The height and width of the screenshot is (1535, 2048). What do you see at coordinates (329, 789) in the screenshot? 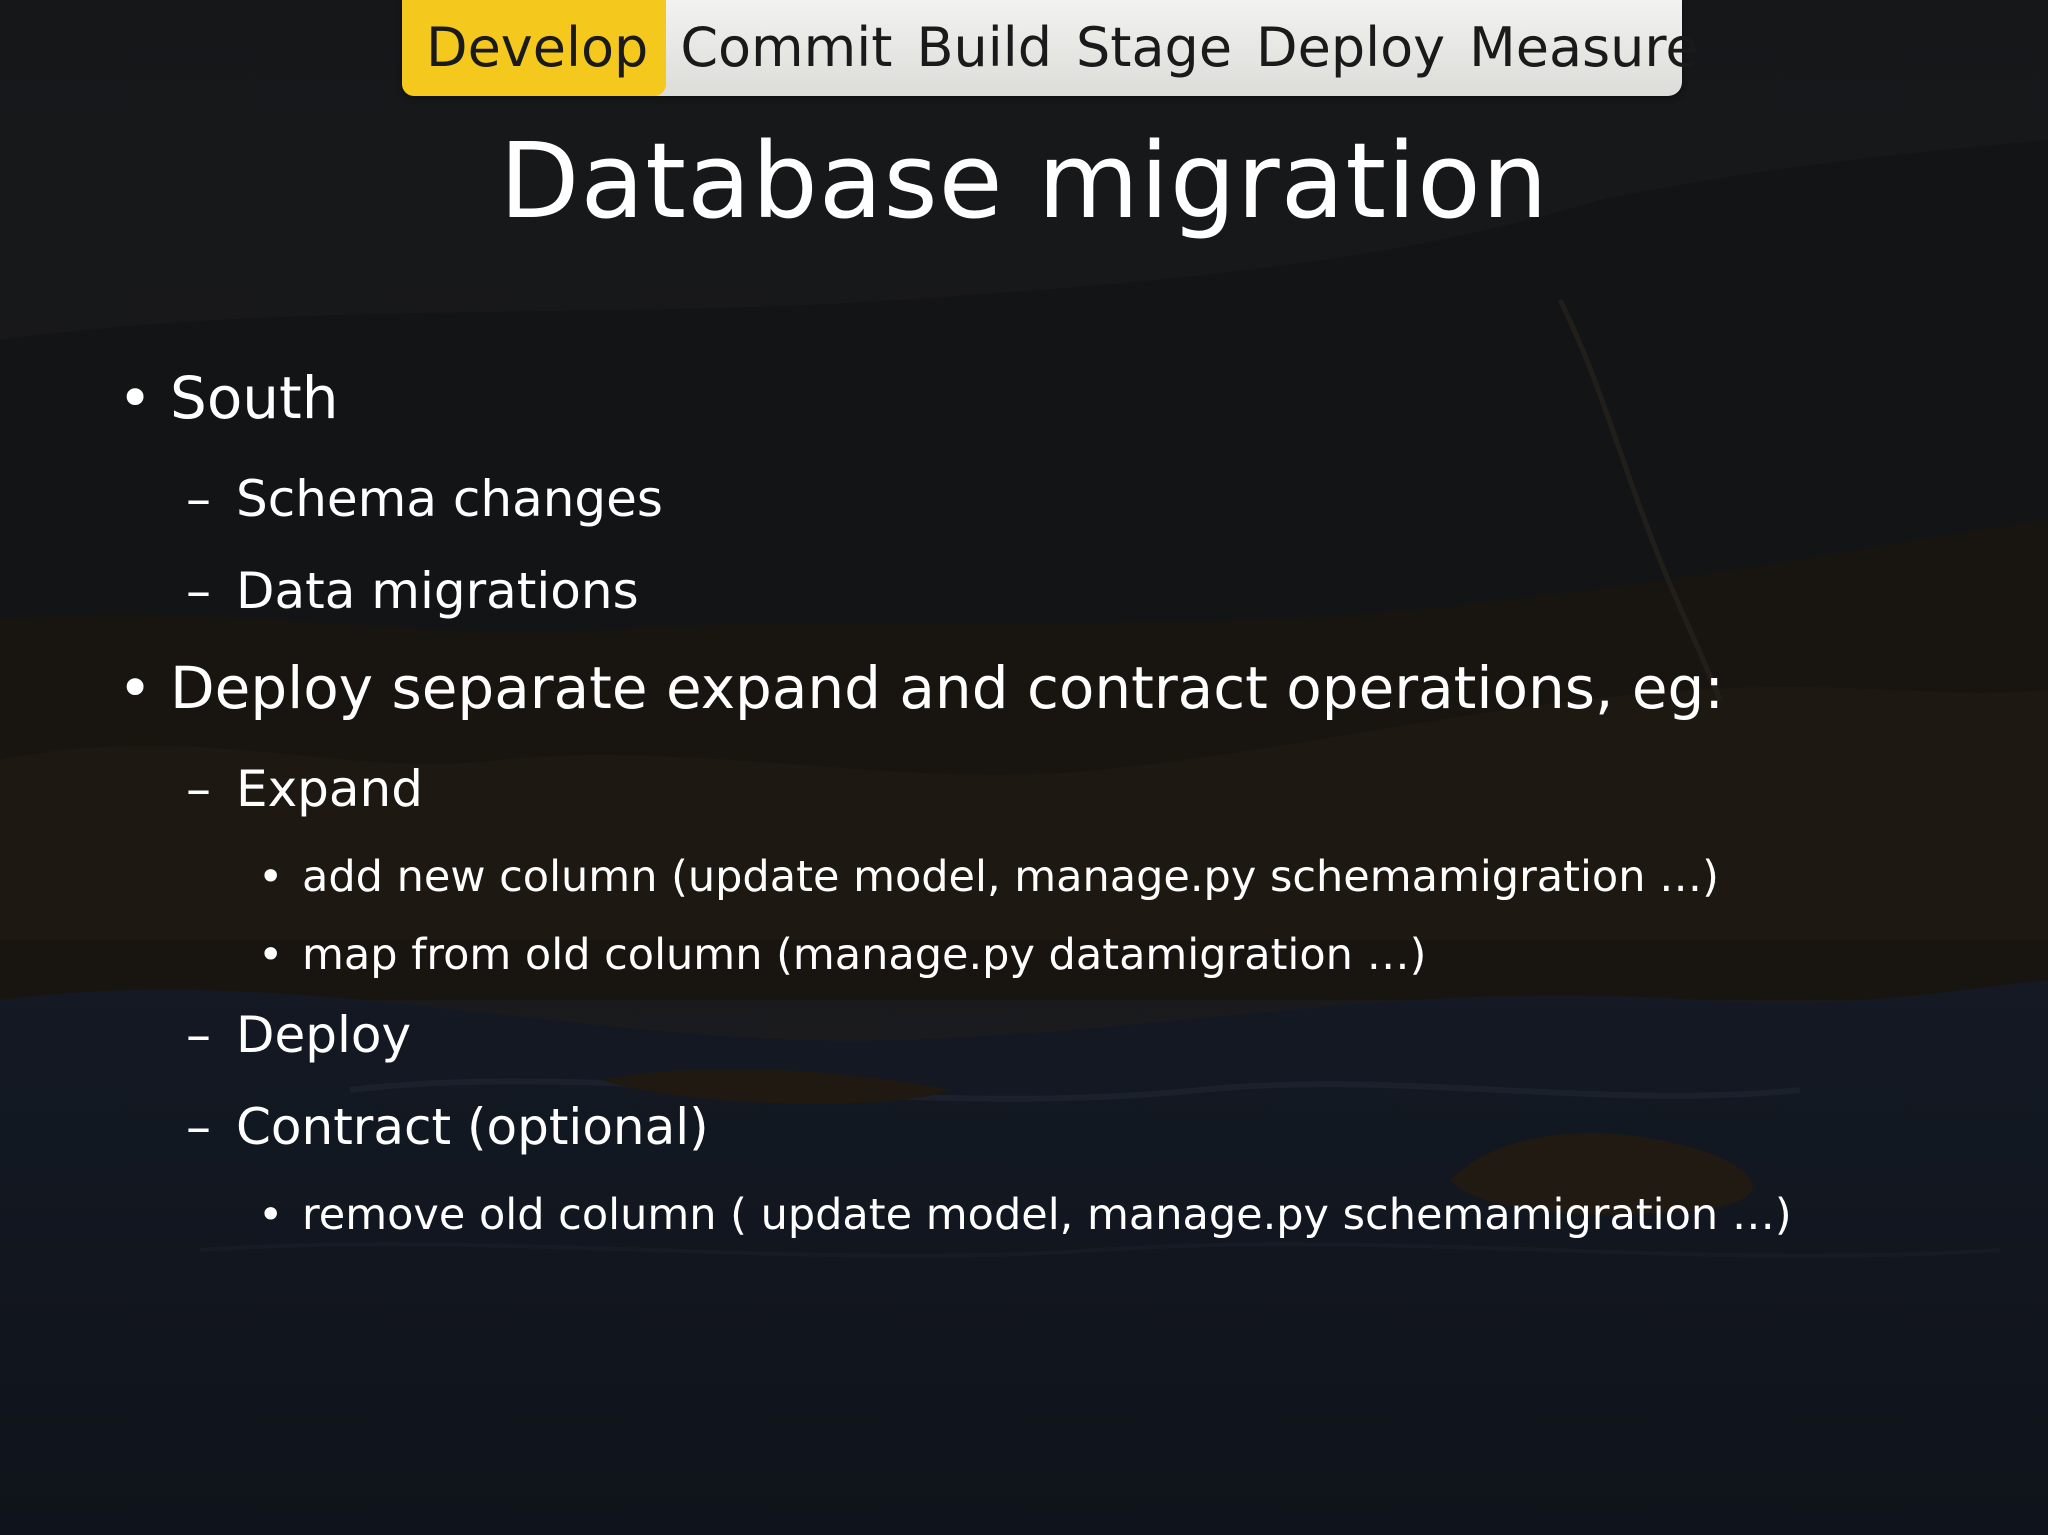
I see `sub-bullet-expand: Expand` at bounding box center [329, 789].